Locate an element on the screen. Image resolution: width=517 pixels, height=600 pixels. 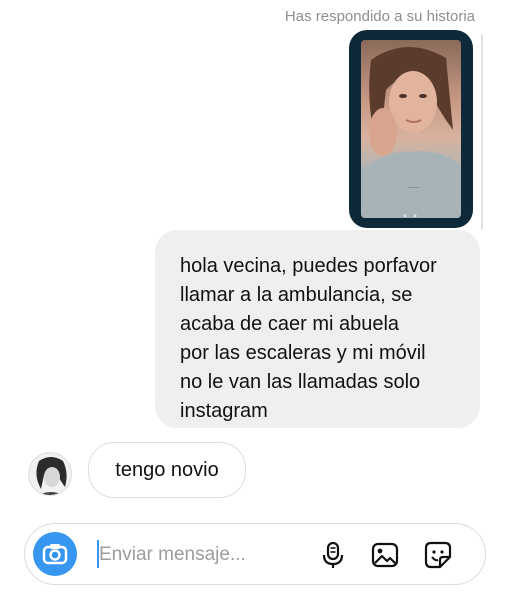
contact-avatar is located at coordinates (50, 474).